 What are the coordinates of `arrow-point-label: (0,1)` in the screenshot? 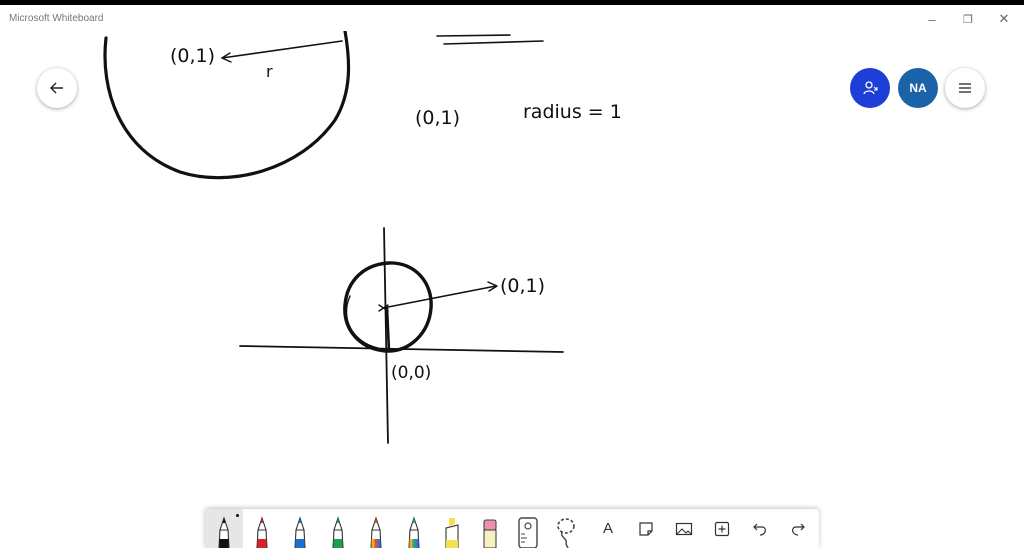 It's located at (522, 286).